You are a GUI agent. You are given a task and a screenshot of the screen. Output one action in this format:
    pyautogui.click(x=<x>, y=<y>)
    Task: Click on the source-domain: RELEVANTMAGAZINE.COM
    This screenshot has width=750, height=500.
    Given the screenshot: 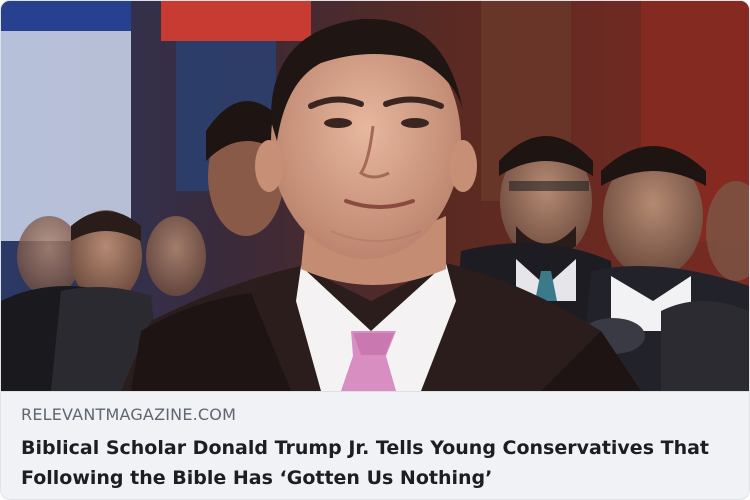 What is the action you would take?
    pyautogui.click(x=129, y=414)
    